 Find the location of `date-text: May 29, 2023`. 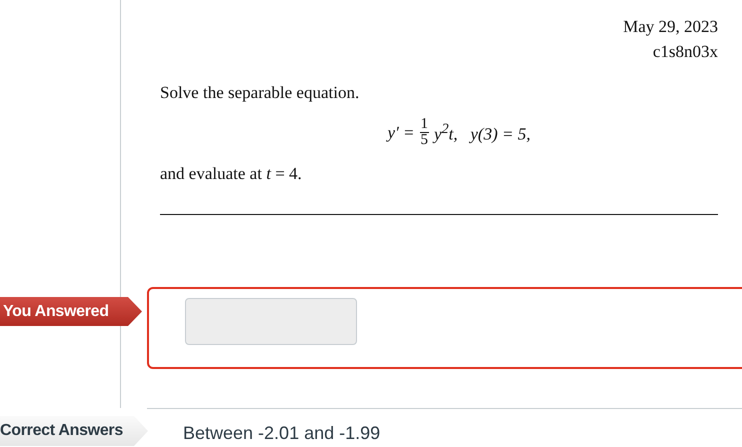

date-text: May 29, 2023 is located at coordinates (670, 27).